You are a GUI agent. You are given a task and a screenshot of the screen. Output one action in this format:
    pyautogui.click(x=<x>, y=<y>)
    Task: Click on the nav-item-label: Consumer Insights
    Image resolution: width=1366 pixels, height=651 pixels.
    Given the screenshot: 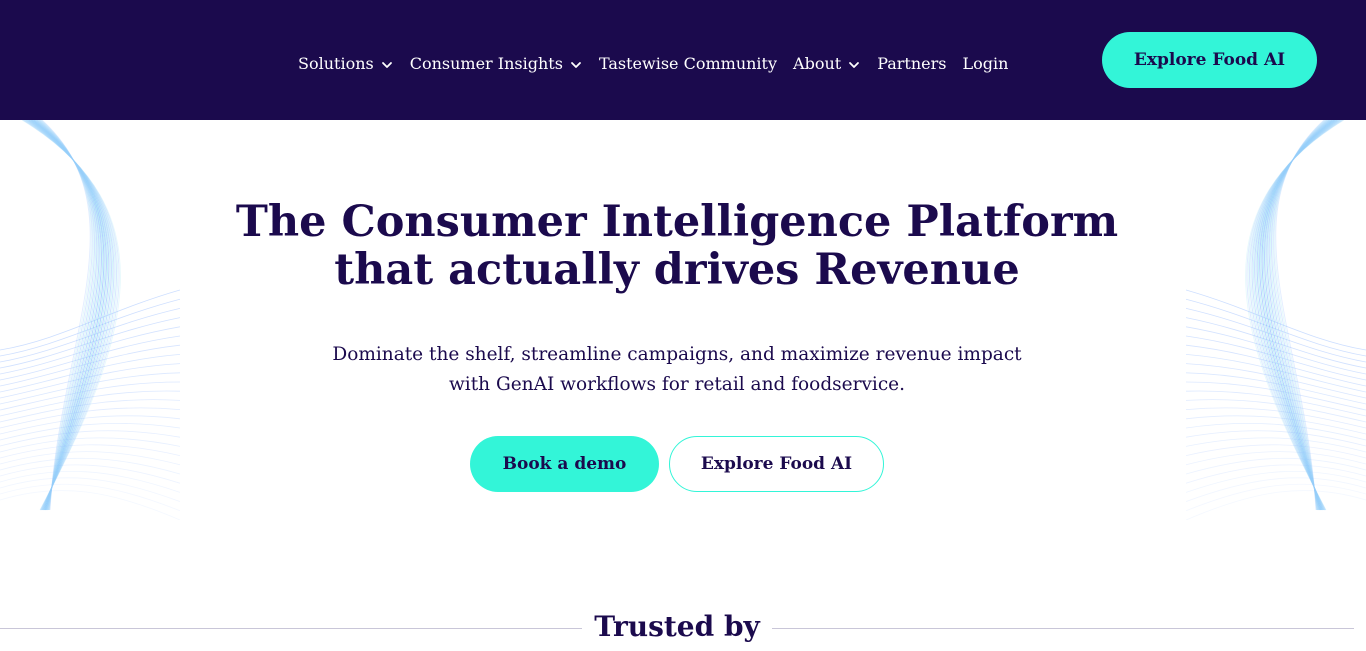 What is the action you would take?
    pyautogui.click(x=486, y=63)
    